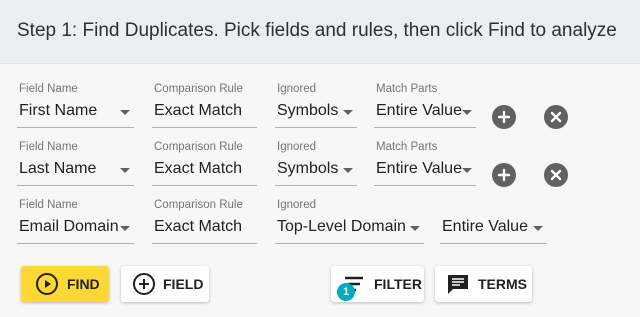 This screenshot has height=317, width=640. What do you see at coordinates (398, 284) in the screenshot?
I see `filter-button-label: FILTER` at bounding box center [398, 284].